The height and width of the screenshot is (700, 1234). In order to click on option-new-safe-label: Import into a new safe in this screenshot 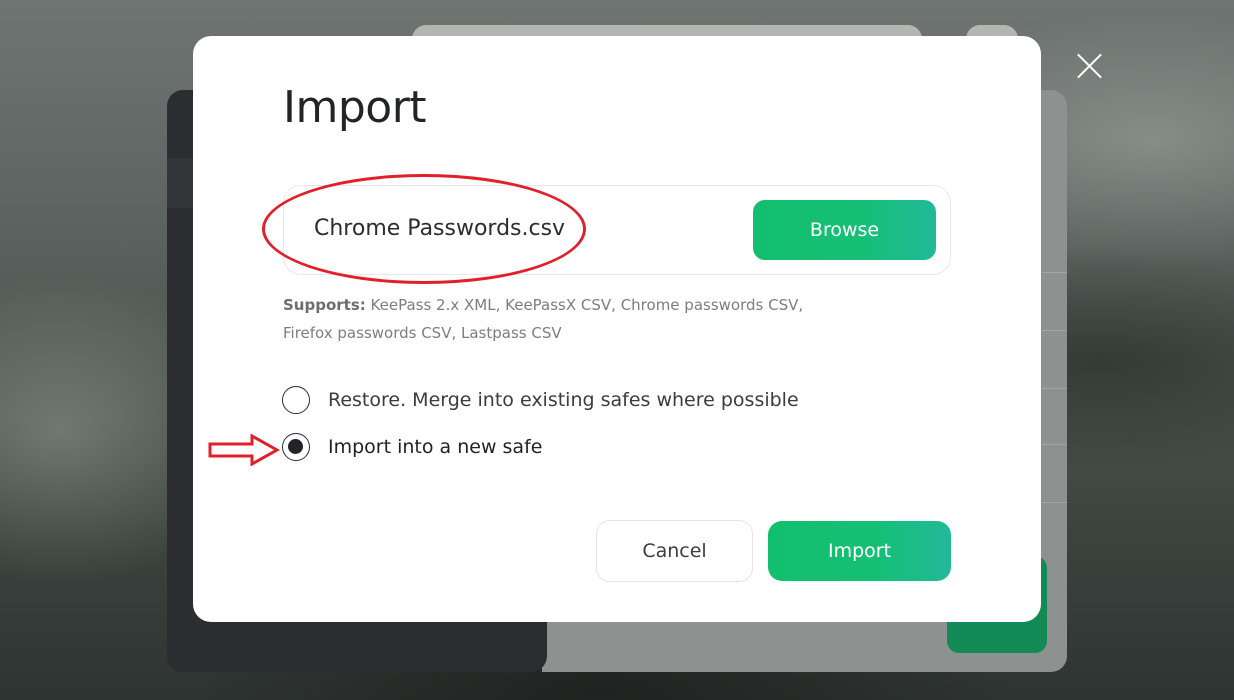, I will do `click(435, 447)`.